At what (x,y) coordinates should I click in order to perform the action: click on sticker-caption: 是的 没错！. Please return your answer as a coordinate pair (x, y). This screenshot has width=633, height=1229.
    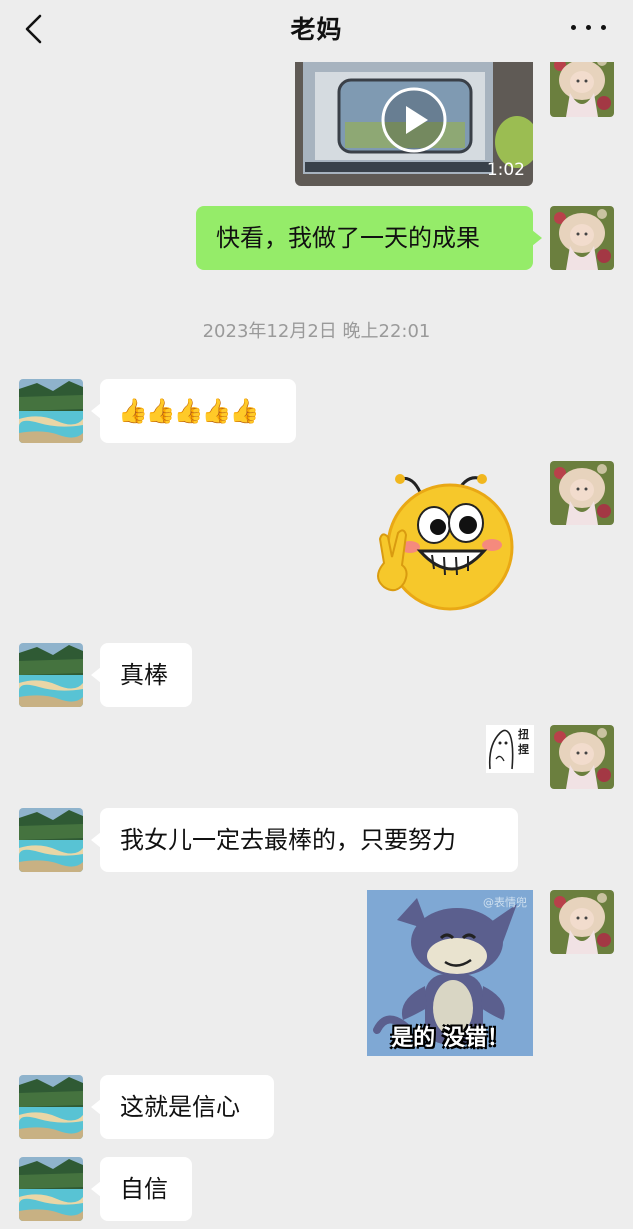
    Looking at the image, I should click on (450, 1038).